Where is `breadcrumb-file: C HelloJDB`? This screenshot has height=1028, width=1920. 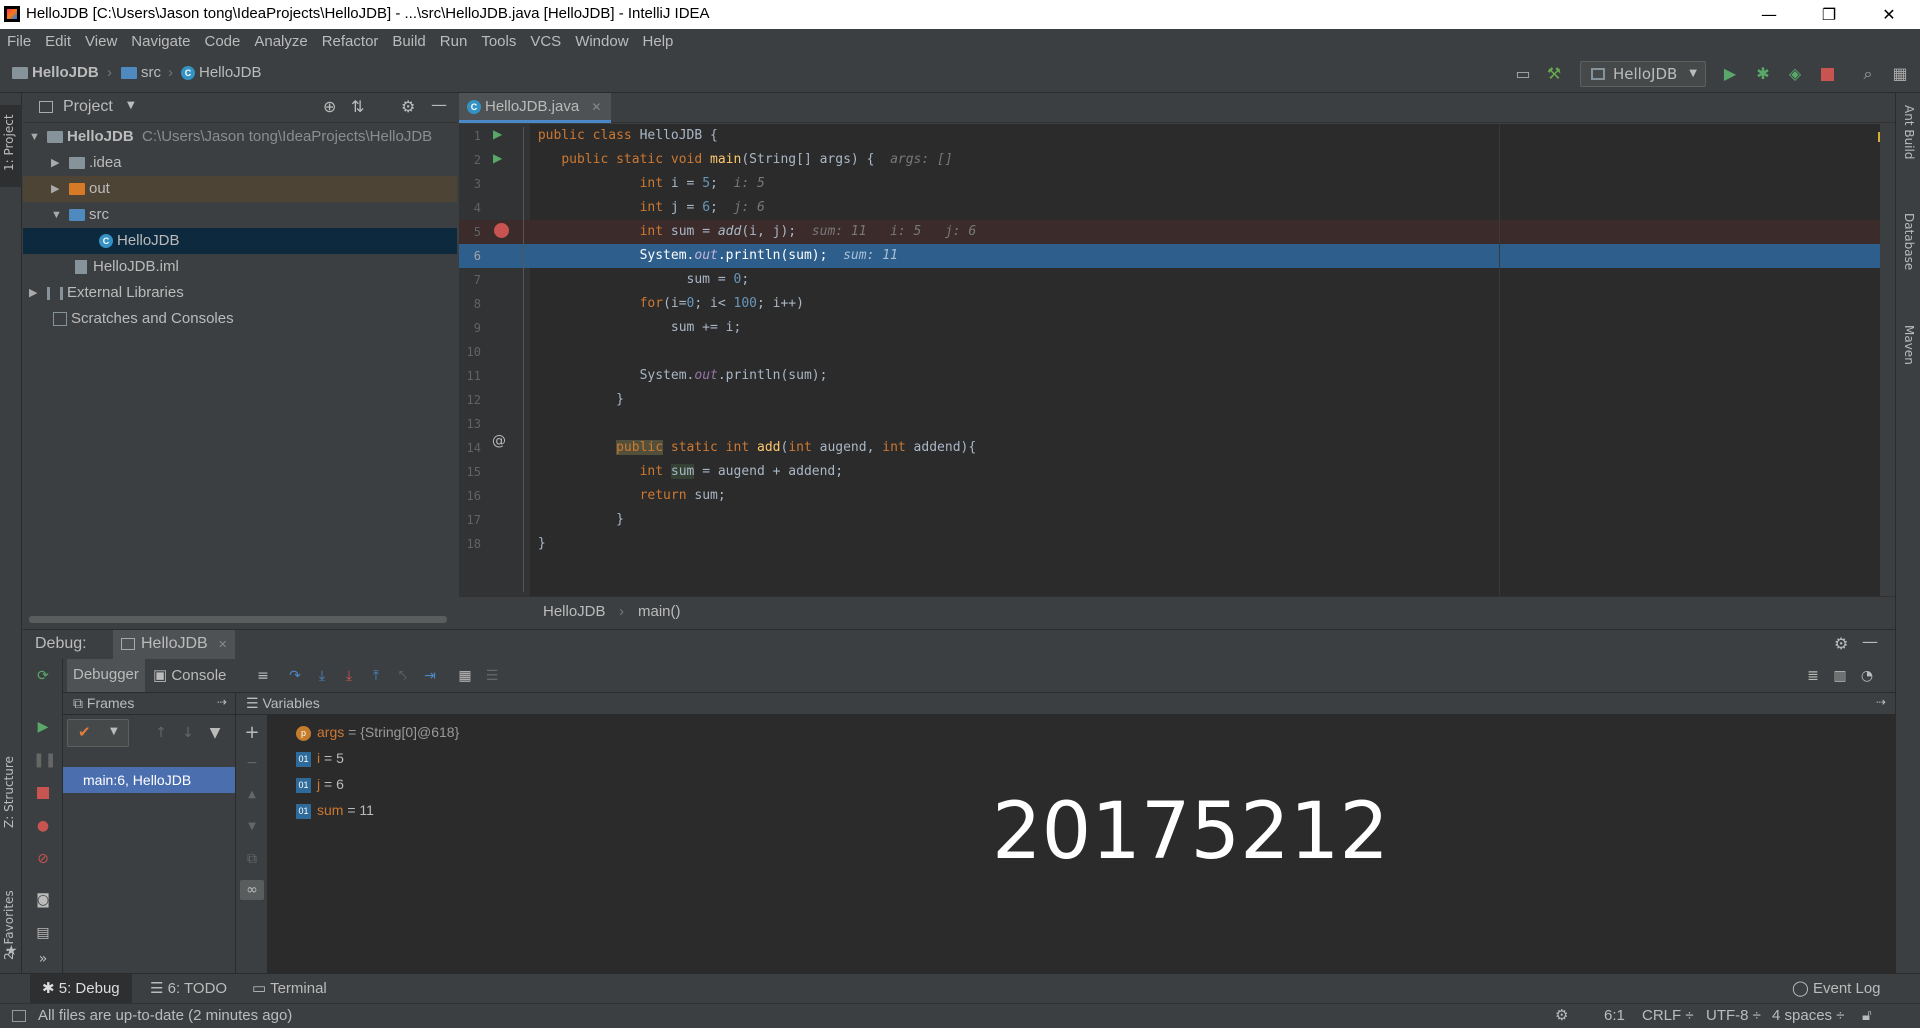
breadcrumb-file: C HelloJDB is located at coordinates (221, 72).